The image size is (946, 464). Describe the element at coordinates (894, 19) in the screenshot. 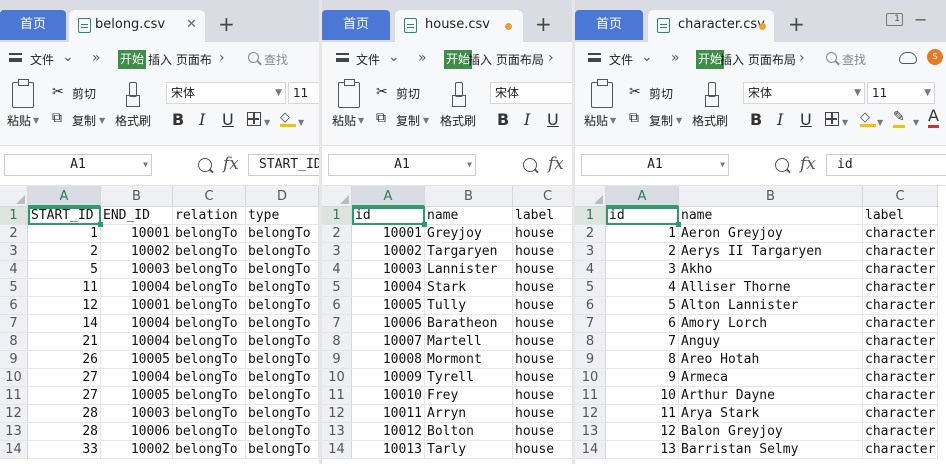

I see `window-layout-icon: 1` at that location.